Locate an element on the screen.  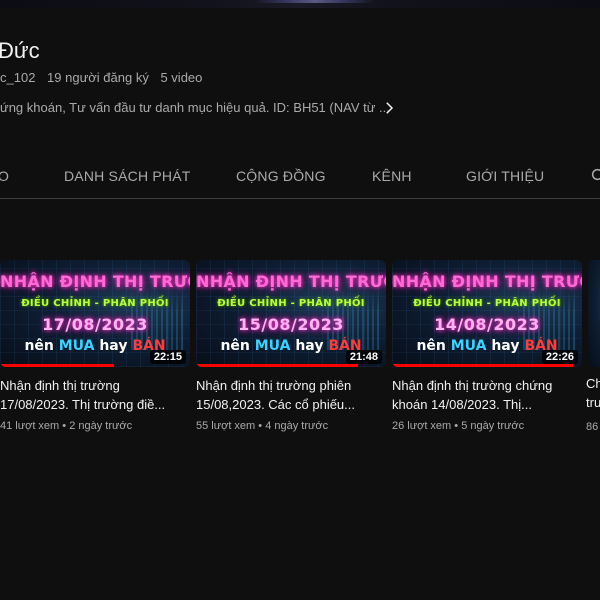
video-title-partial: Ch is located at coordinates (593, 383).